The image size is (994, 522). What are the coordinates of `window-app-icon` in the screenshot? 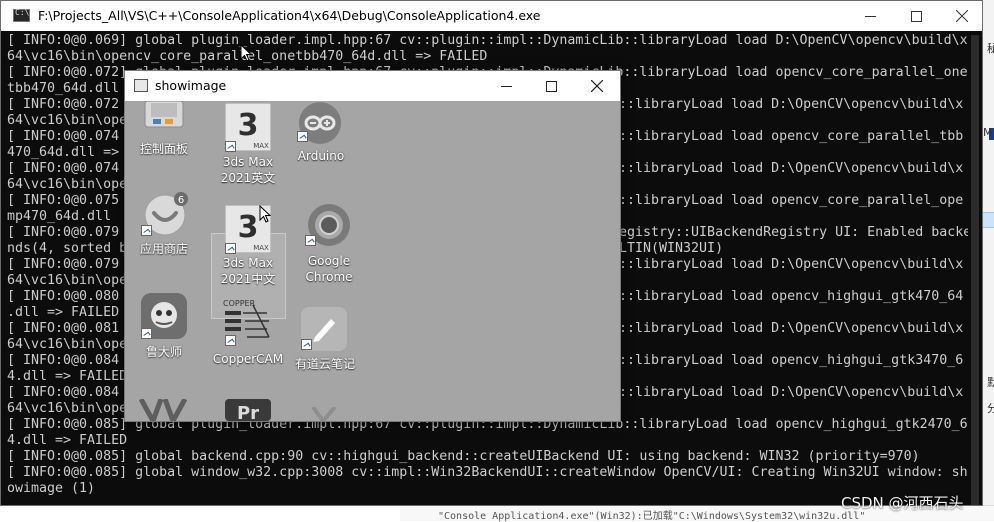 It's located at (141, 85).